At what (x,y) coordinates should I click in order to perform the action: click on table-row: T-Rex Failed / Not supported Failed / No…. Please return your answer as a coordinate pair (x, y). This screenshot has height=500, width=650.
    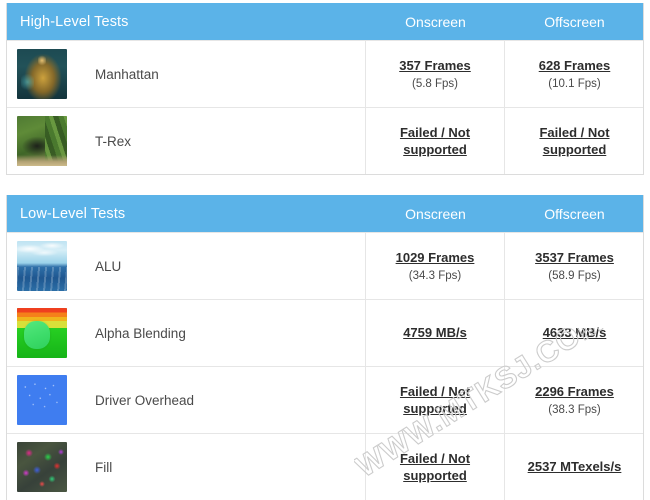
    Looking at the image, I should click on (325, 140).